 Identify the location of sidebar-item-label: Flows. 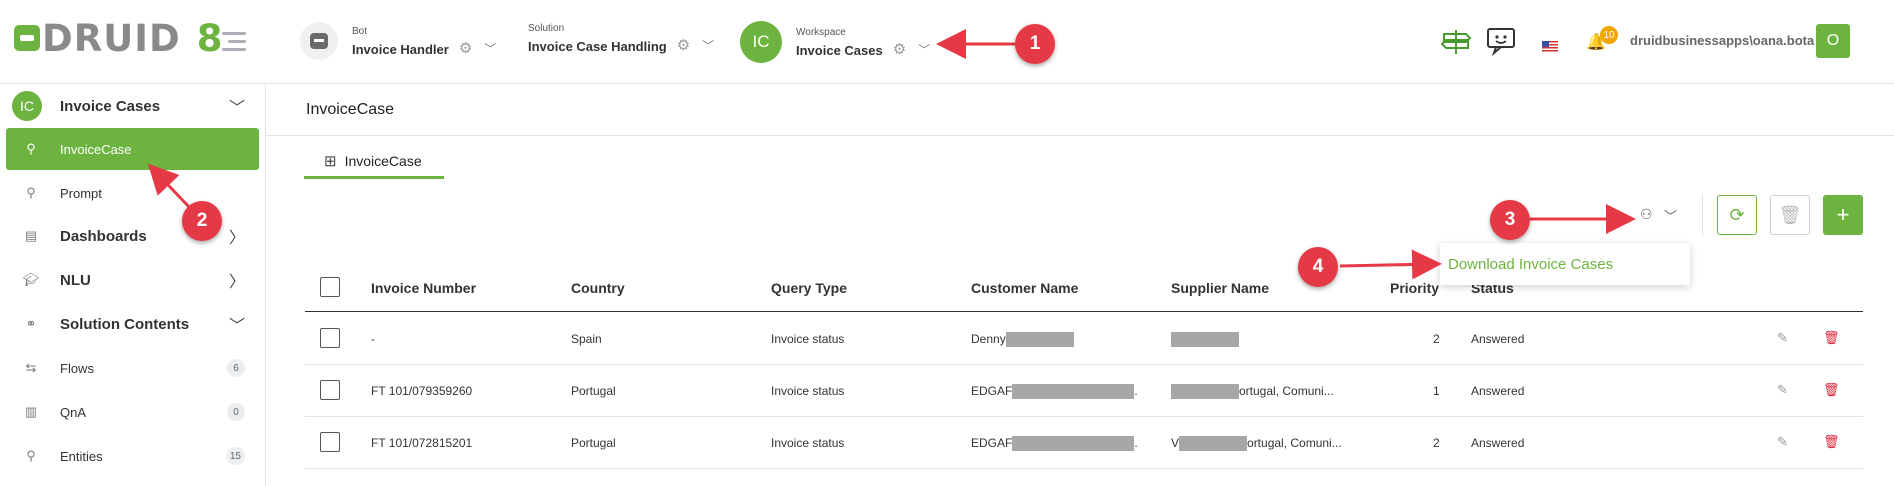
(77, 368).